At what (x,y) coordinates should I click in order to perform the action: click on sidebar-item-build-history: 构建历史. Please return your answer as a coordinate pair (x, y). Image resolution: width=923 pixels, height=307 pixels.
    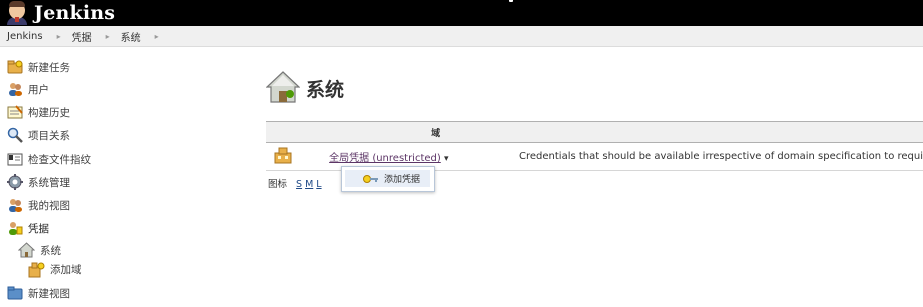
    Looking at the image, I should click on (38, 112).